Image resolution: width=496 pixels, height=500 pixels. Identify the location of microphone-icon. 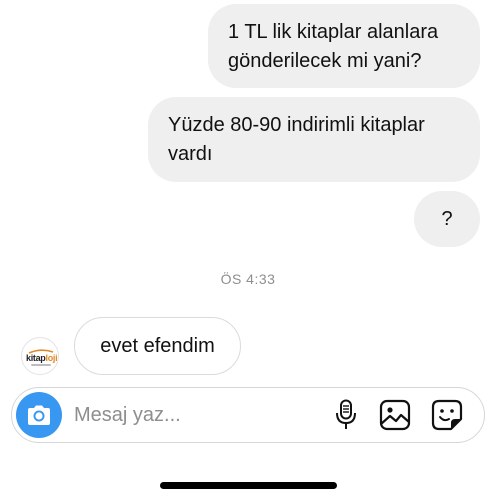
(346, 414).